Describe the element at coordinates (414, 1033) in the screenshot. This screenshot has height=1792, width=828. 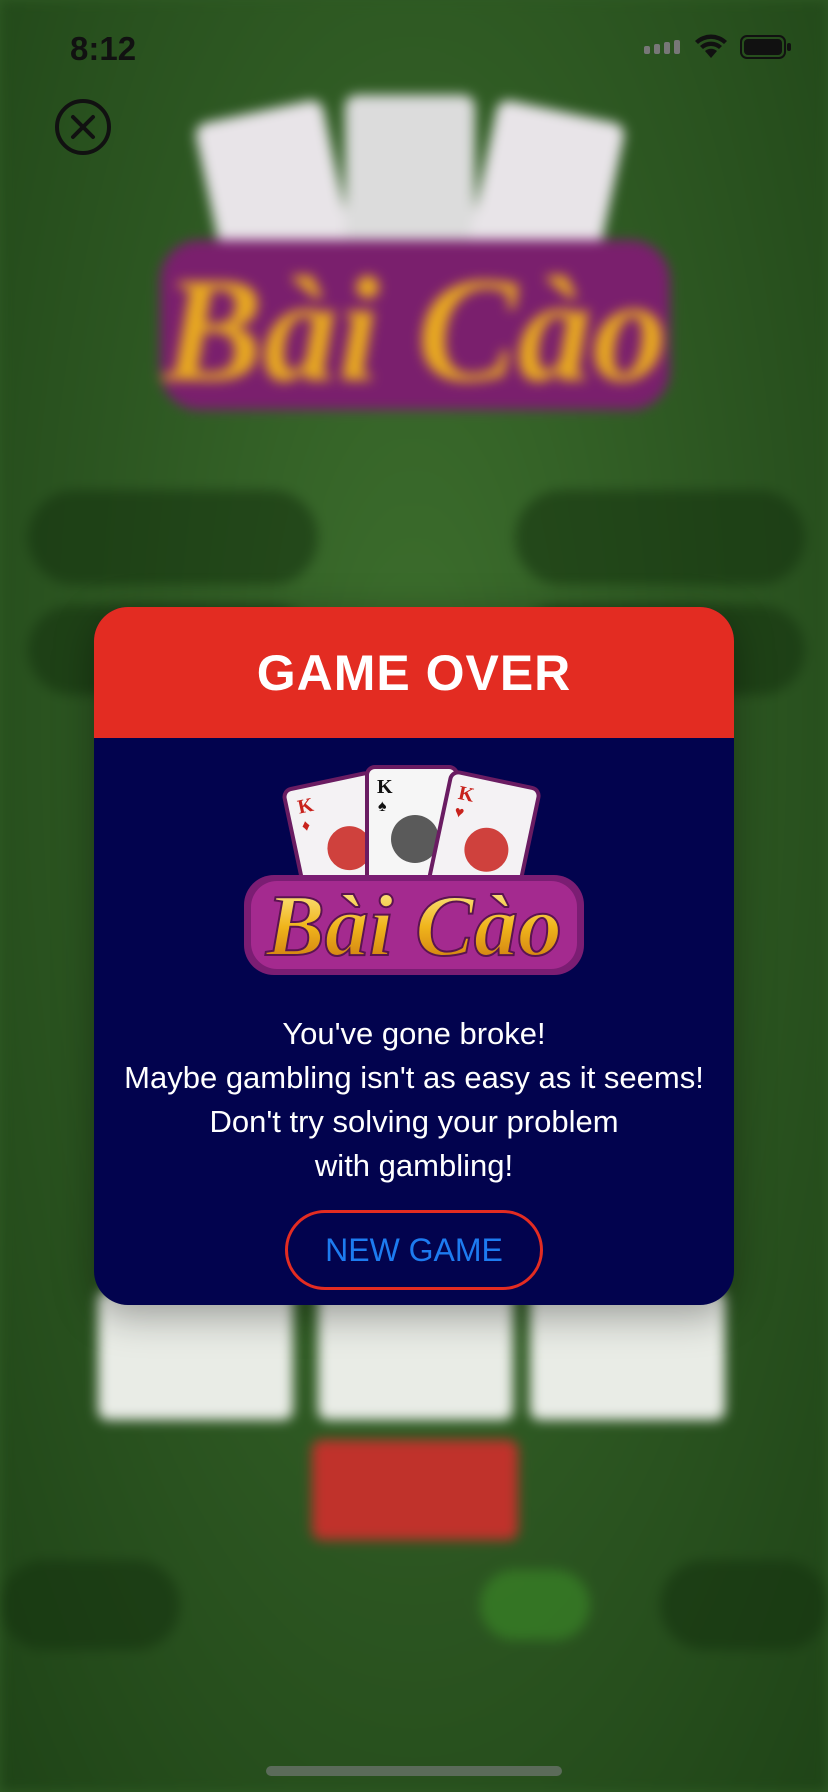
I see `message-line: You've gone broke!` at that location.